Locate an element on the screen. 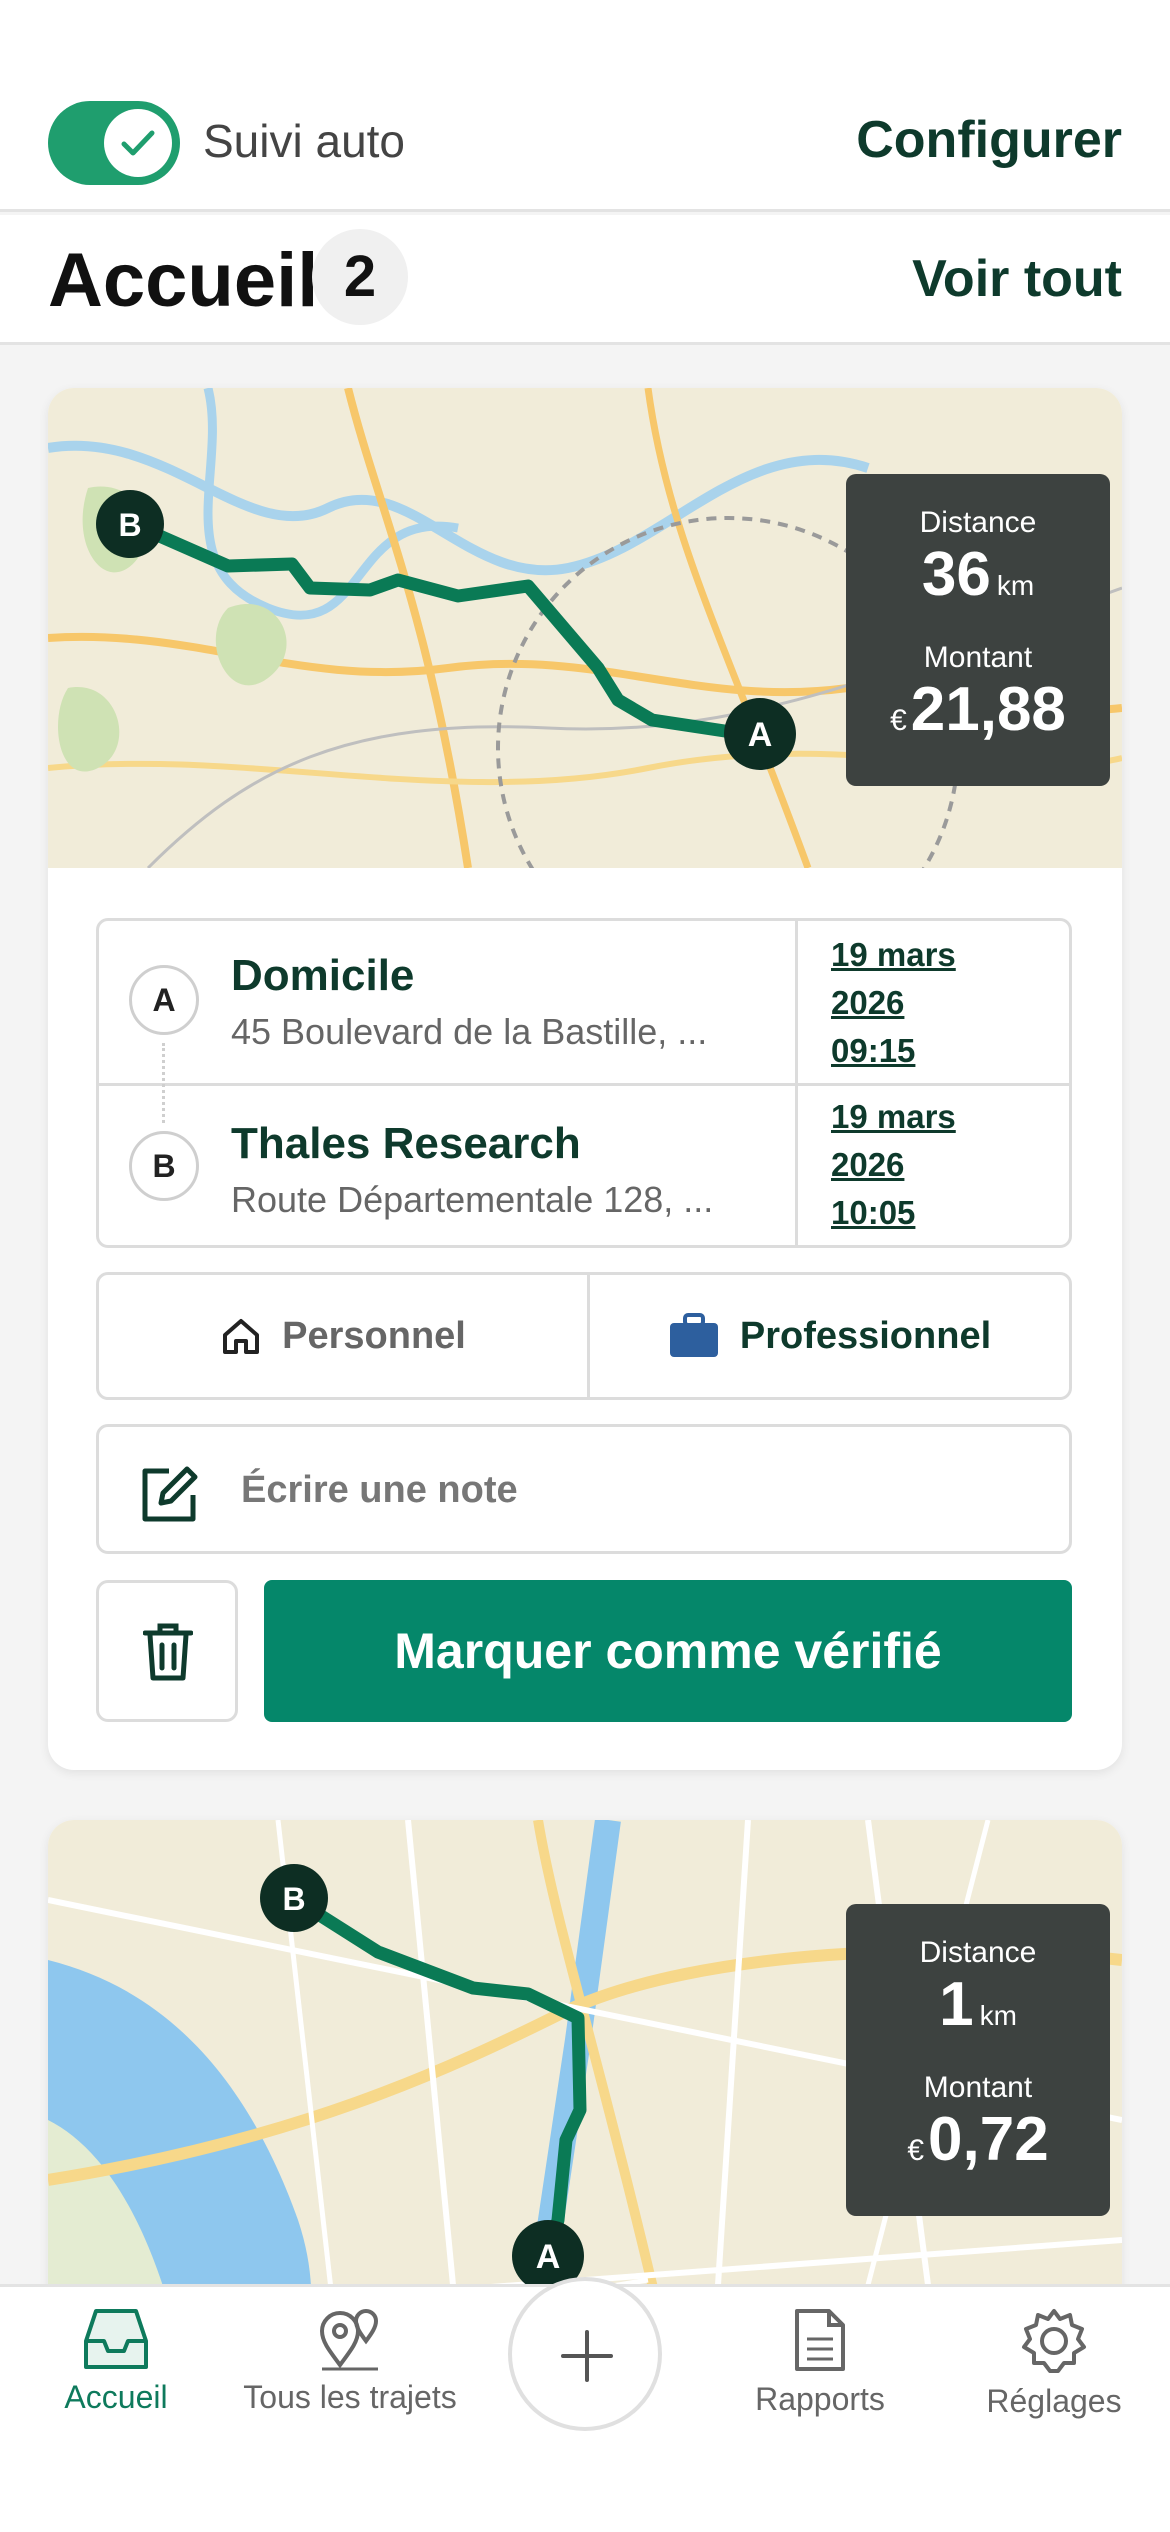 The width and height of the screenshot is (1170, 2532). mark-verified-button: Marquer comme vérifié is located at coordinates (668, 1651).